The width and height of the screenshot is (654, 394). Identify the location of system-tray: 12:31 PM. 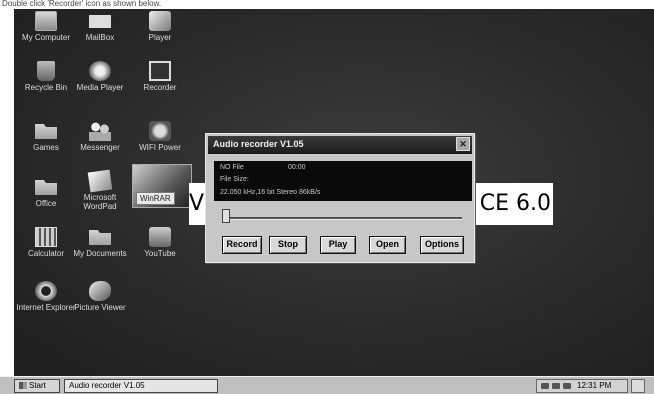
(582, 386).